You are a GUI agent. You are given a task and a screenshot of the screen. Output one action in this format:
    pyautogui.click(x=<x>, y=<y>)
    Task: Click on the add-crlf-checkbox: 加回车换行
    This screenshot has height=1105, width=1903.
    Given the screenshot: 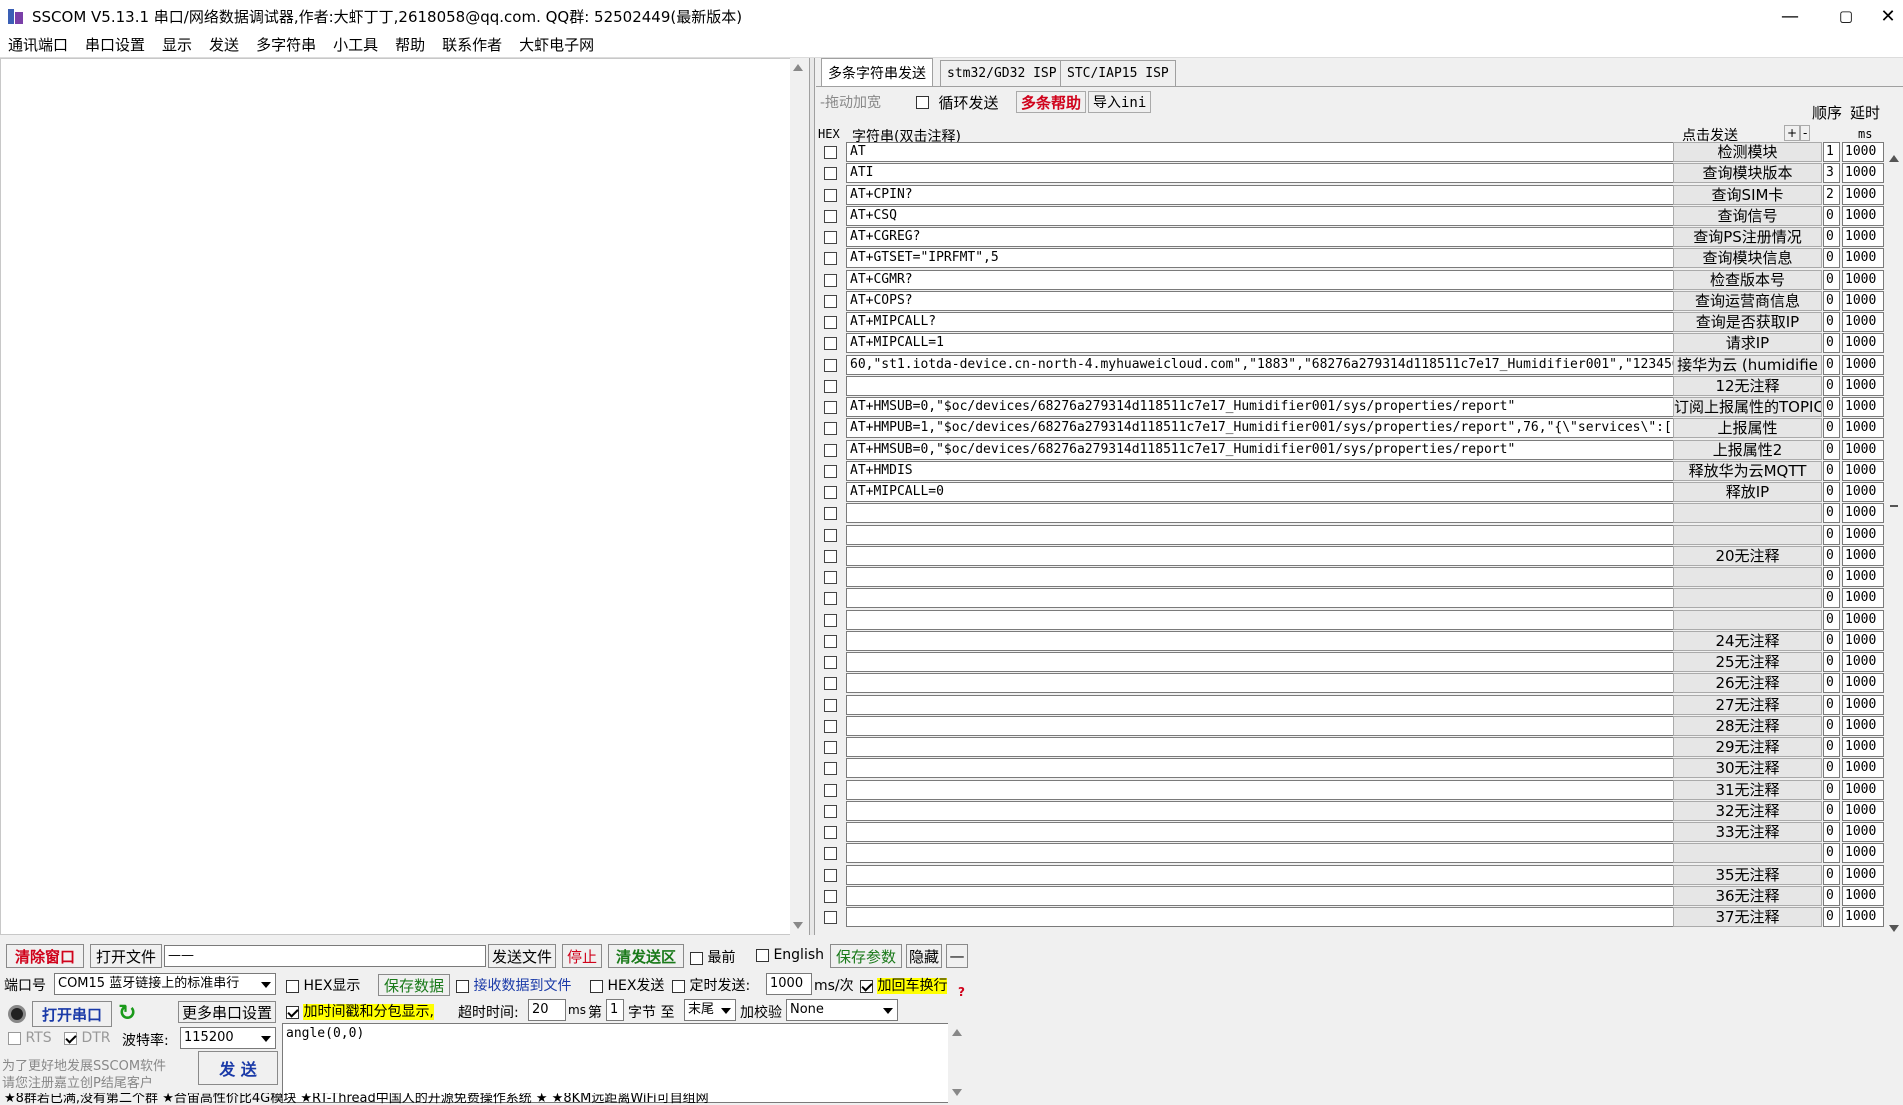 What is the action you would take?
    pyautogui.click(x=904, y=985)
    